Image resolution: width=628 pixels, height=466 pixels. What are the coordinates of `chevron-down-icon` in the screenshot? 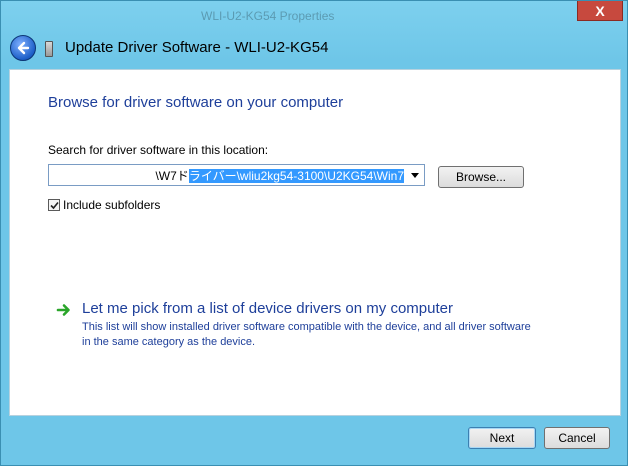 It's located at (415, 175).